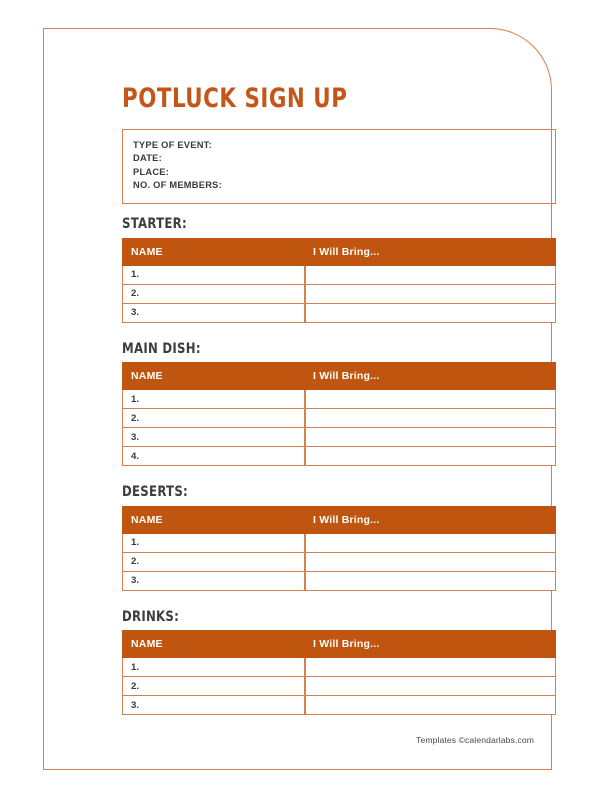 This screenshot has height=790, width=600. I want to click on section-drinks: DRINKS: NAME I Will Bring... 1. 2. 3., so click(339, 663).